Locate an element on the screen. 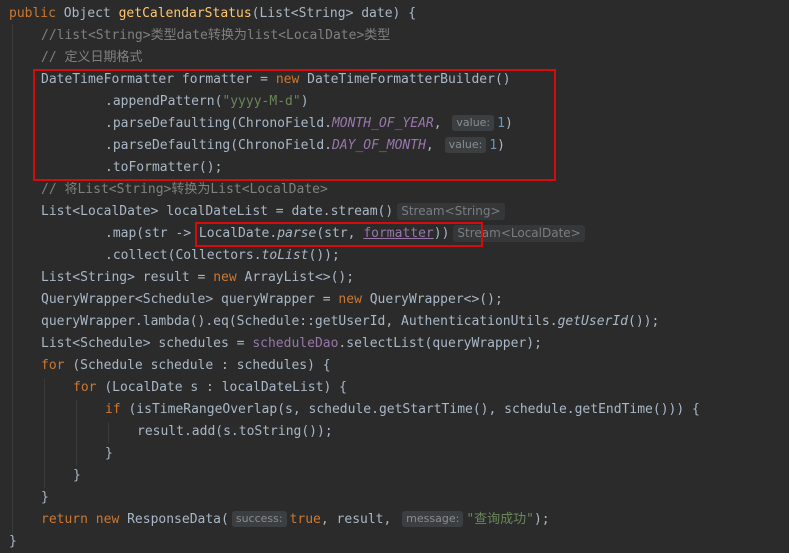 The image size is (789, 553). code-token: scheduleDao is located at coordinates (295, 343).